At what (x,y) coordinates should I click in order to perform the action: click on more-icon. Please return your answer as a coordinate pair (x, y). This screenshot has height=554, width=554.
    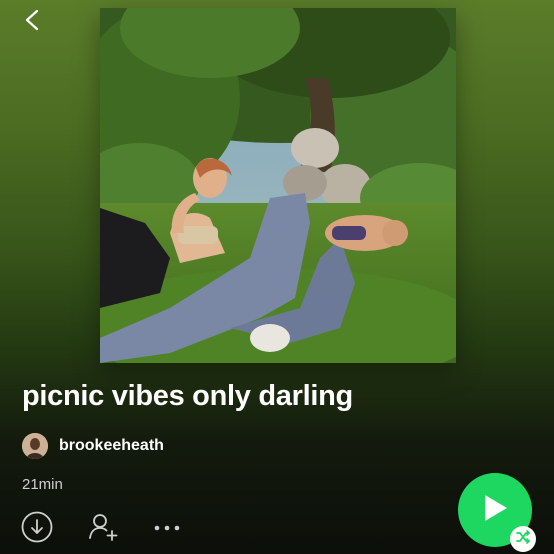
    Looking at the image, I should click on (167, 529).